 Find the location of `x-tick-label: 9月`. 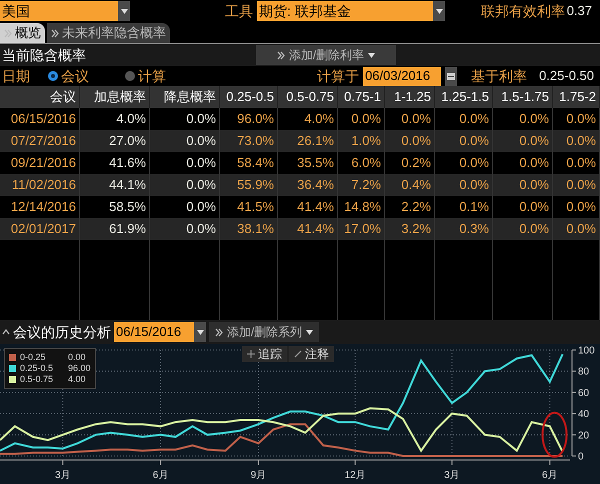

x-tick-label: 9月 is located at coordinates (258, 475).